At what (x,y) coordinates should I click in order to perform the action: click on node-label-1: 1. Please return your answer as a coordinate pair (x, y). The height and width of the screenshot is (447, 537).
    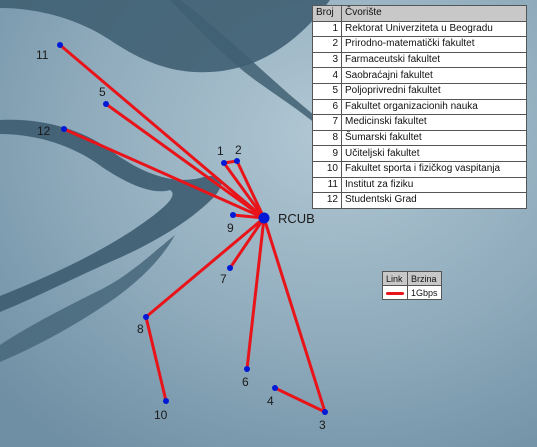
    Looking at the image, I should click on (220, 151).